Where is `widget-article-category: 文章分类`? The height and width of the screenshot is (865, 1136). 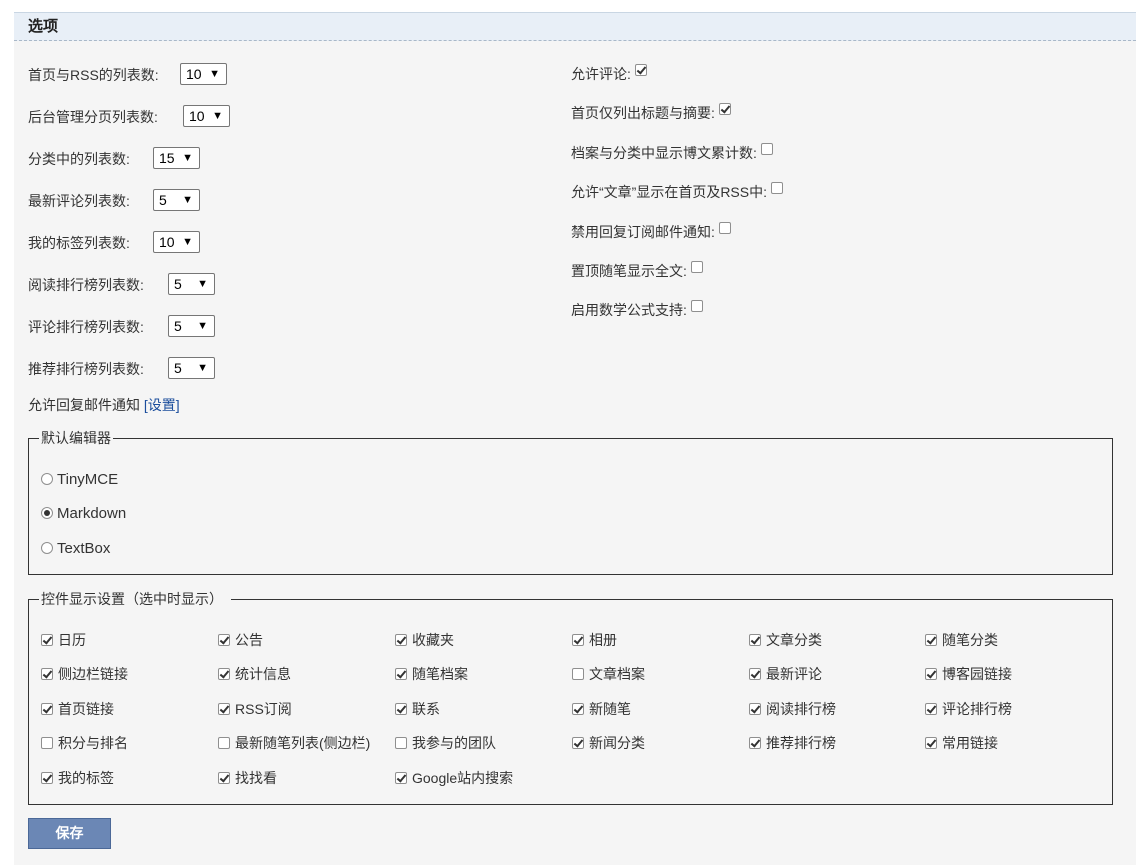 widget-article-category: 文章分类 is located at coordinates (785, 640).